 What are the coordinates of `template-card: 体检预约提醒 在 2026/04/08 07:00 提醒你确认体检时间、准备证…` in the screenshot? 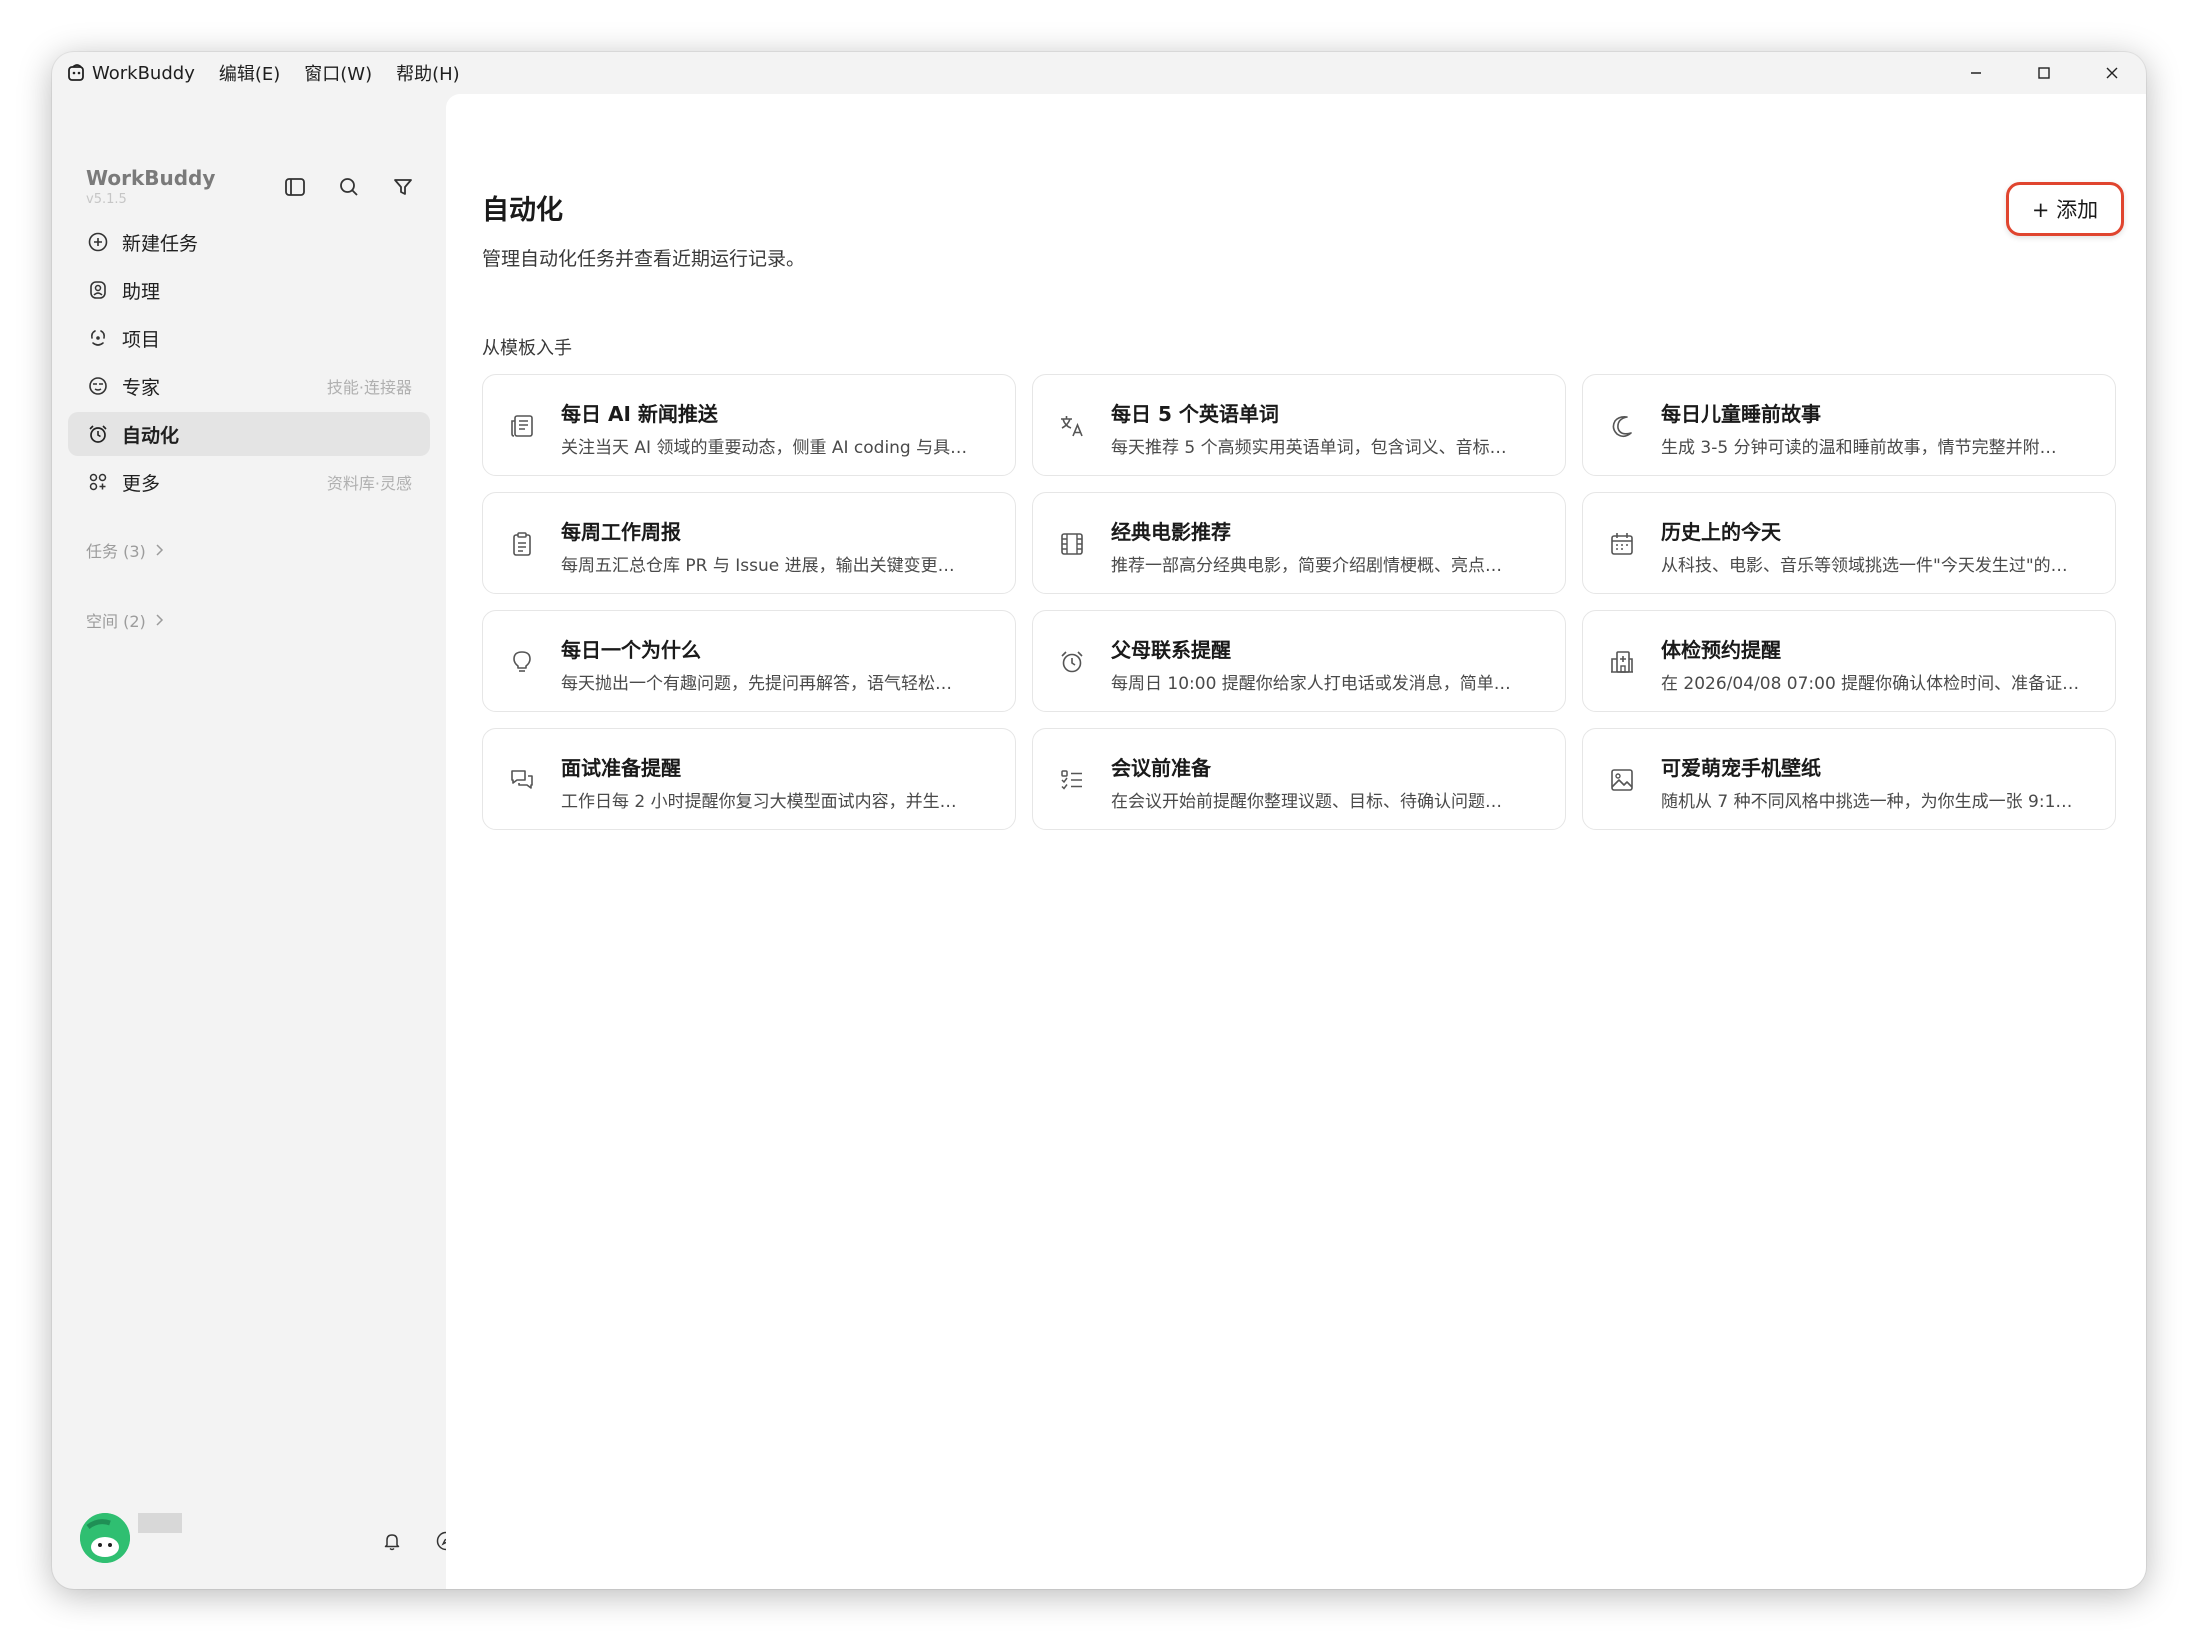 It's located at (1849, 661).